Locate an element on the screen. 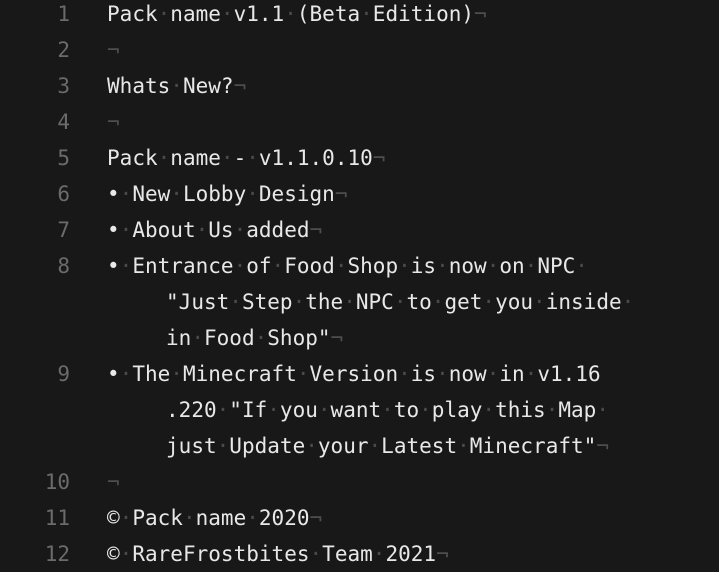 This screenshot has height=572, width=719. line-text: •·Entrance·of·Food·Shop·is·now·on·NPC· is located at coordinates (347, 266).